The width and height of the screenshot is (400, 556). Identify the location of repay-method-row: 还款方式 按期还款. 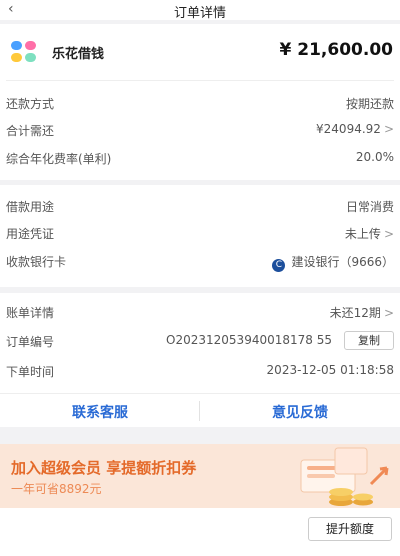
(200, 103).